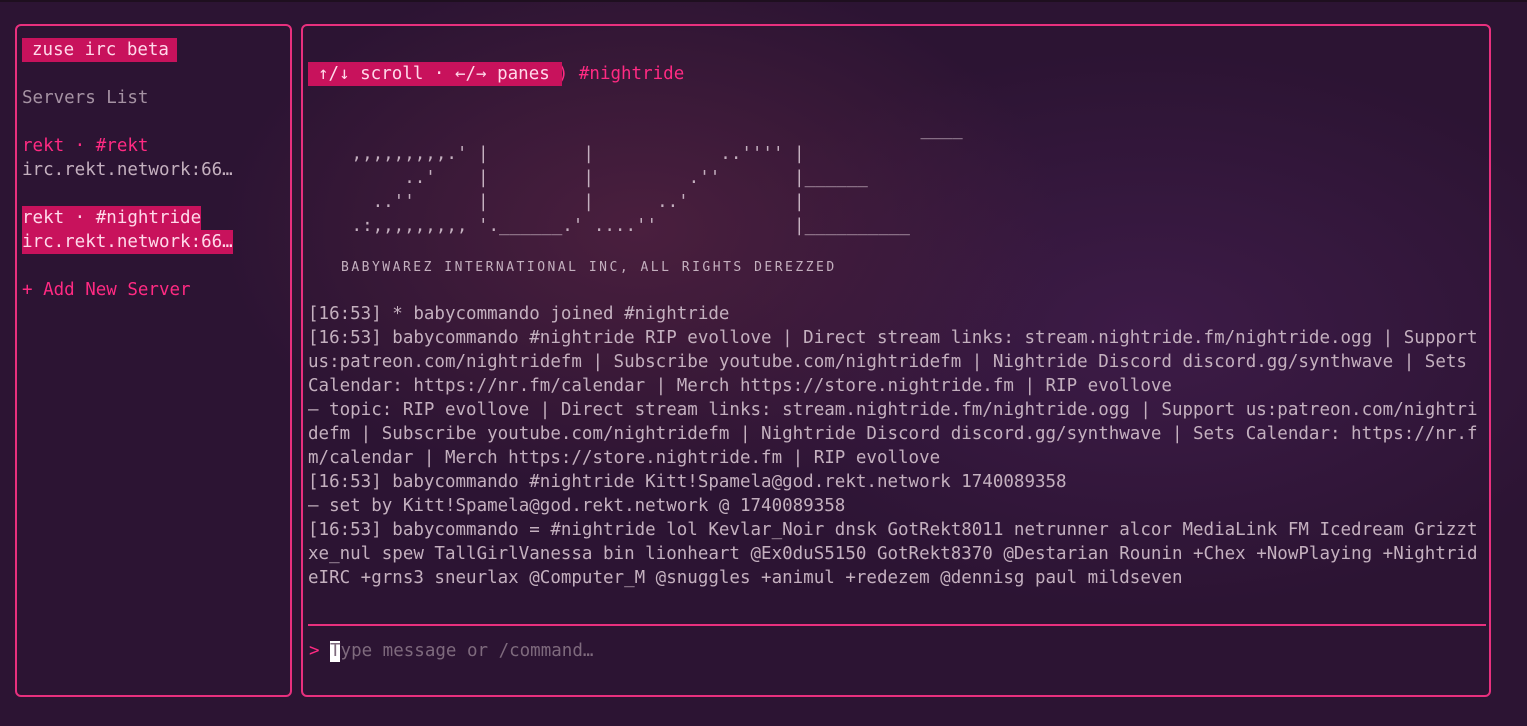 This screenshot has width=1527, height=726. Describe the element at coordinates (900, 651) in the screenshot. I see `message-input` at that location.